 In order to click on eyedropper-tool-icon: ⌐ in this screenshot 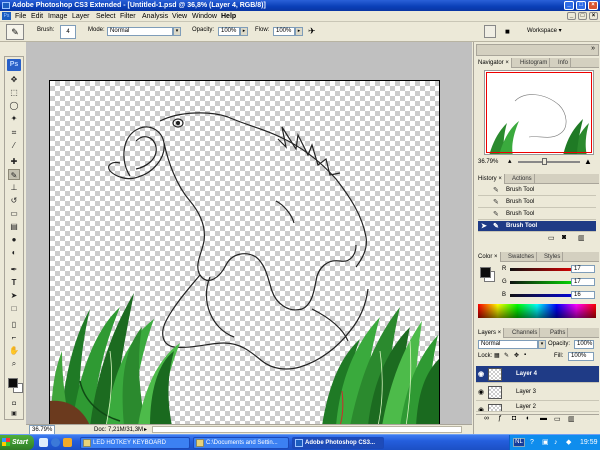, I will do `click(14, 337)`.